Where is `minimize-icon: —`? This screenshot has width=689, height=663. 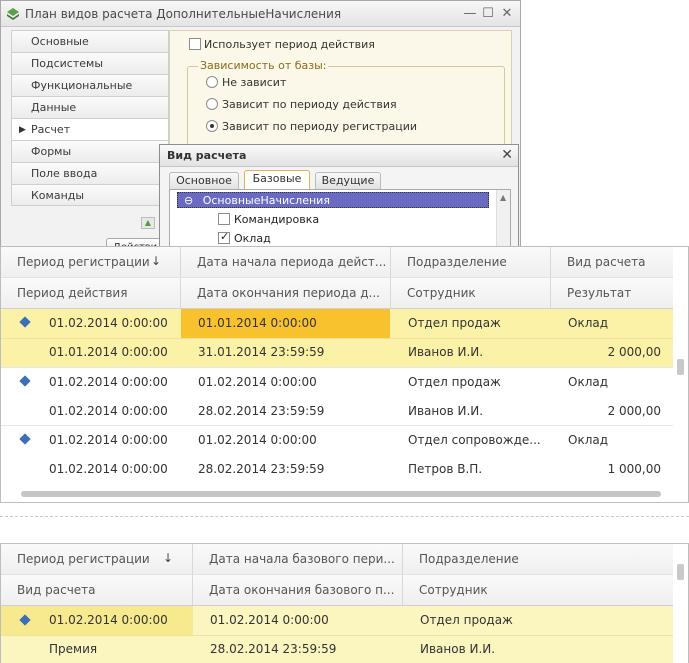
minimize-icon: — is located at coordinates (470, 14).